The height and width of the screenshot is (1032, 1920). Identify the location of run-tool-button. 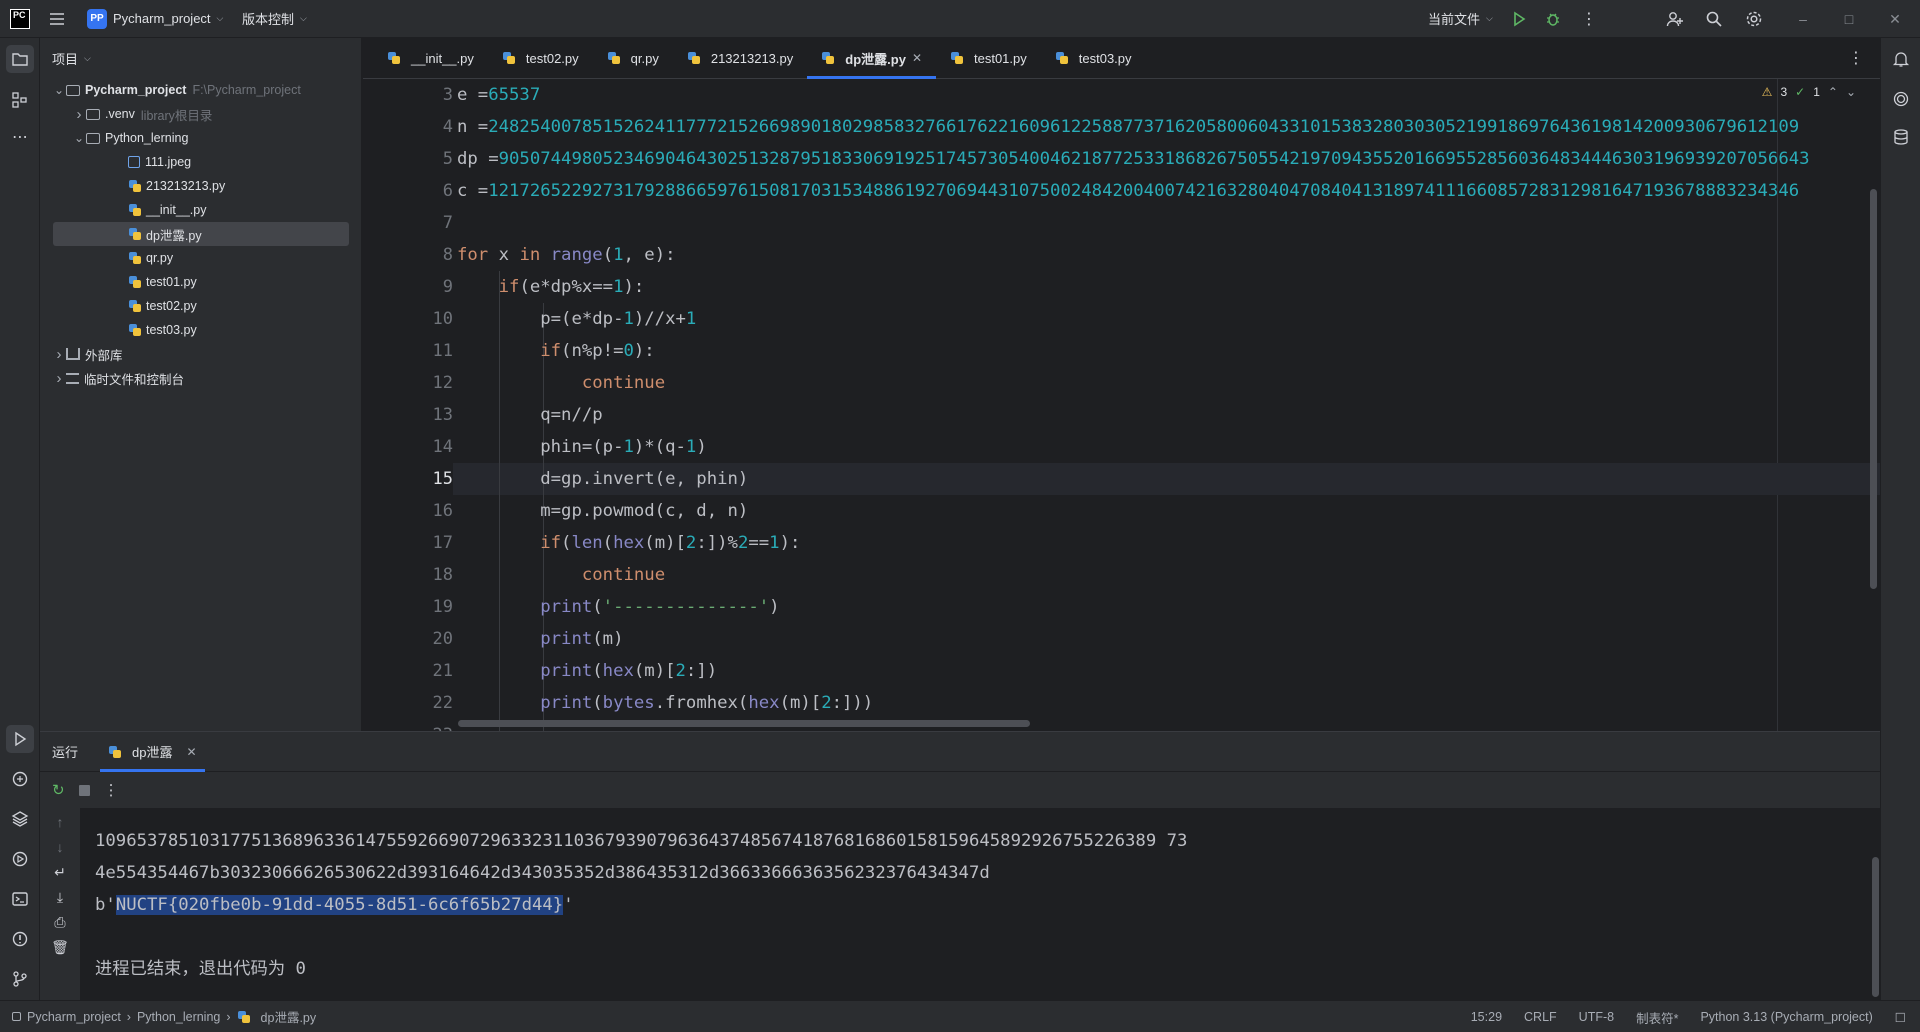
(20, 739).